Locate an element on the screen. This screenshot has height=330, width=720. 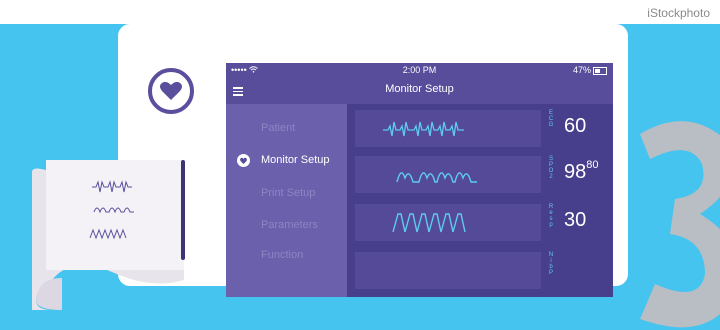
resp-label: Resp is located at coordinates (551, 217).